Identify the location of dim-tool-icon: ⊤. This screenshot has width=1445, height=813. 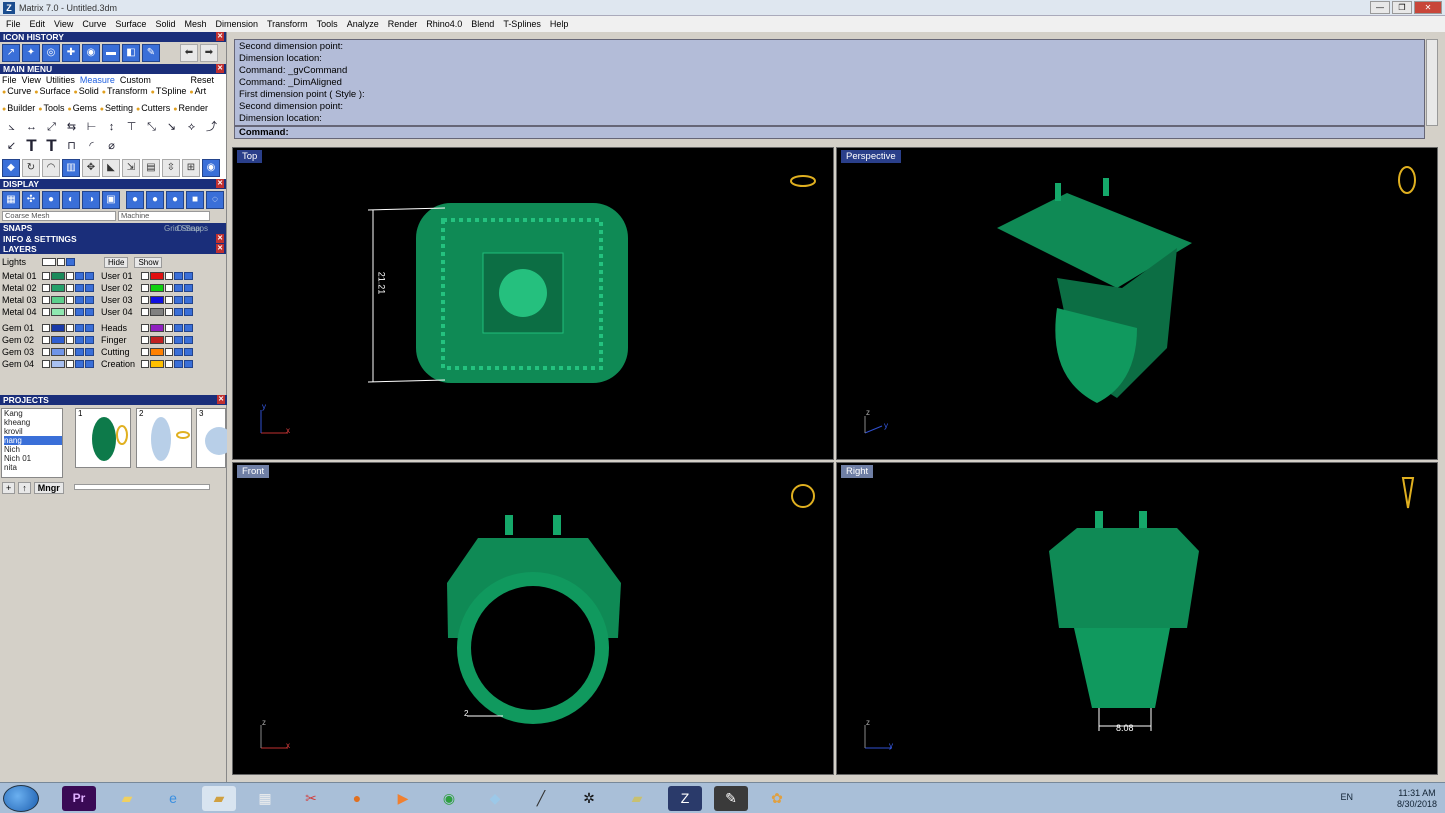
(131, 127).